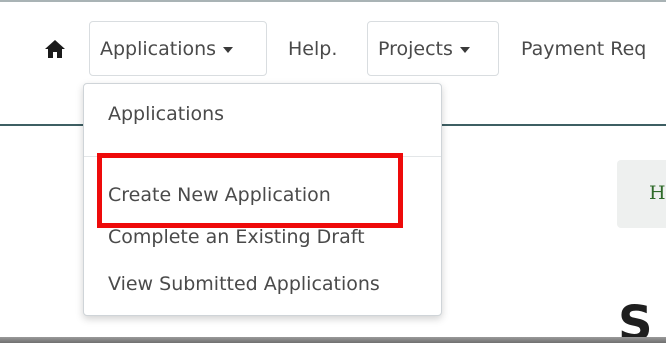 This screenshot has width=666, height=343. I want to click on dropdown-item-applications: Applications, so click(166, 114).